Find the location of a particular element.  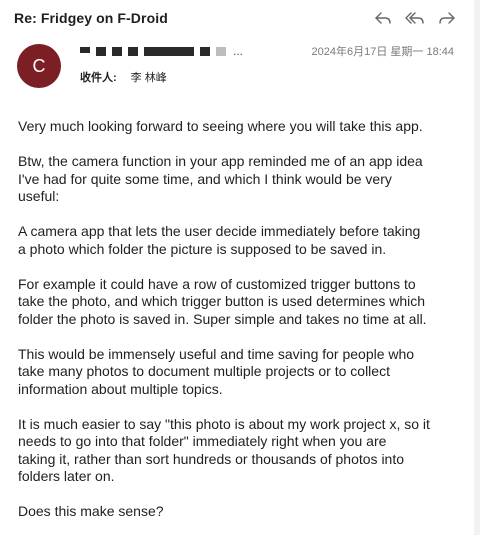

reply-icon is located at coordinates (383, 18).